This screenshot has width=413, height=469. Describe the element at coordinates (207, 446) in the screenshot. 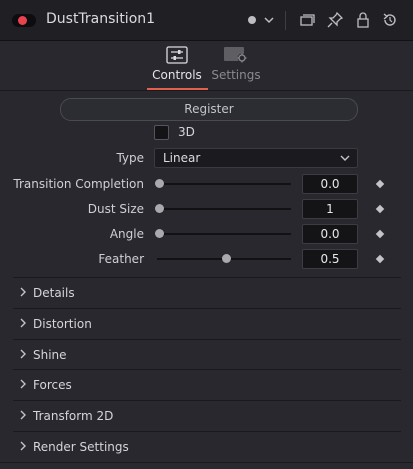

I see `section-render-settings: Render Settings` at that location.